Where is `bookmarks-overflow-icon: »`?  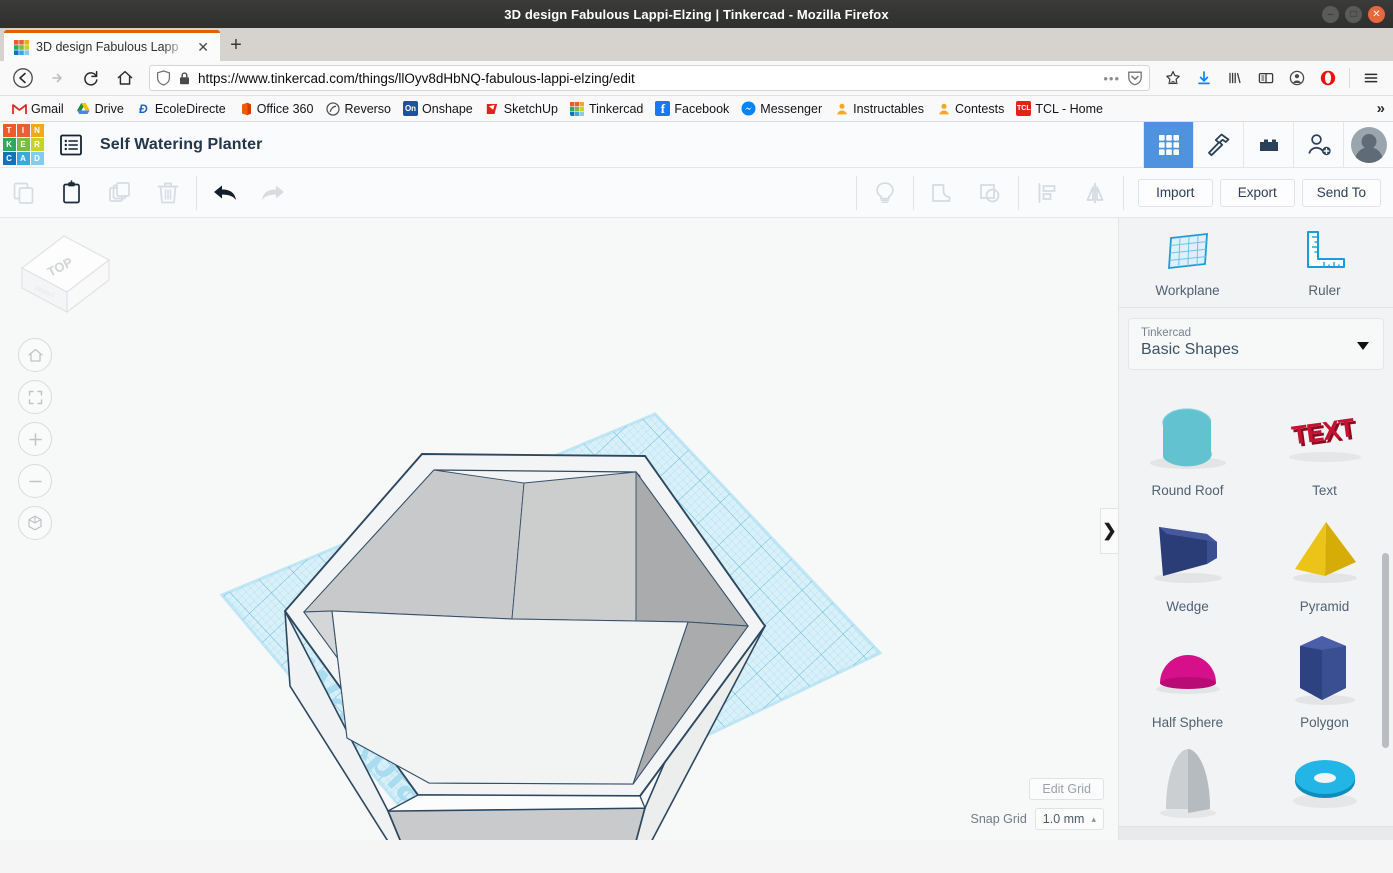 bookmarks-overflow-icon: » is located at coordinates (1381, 108).